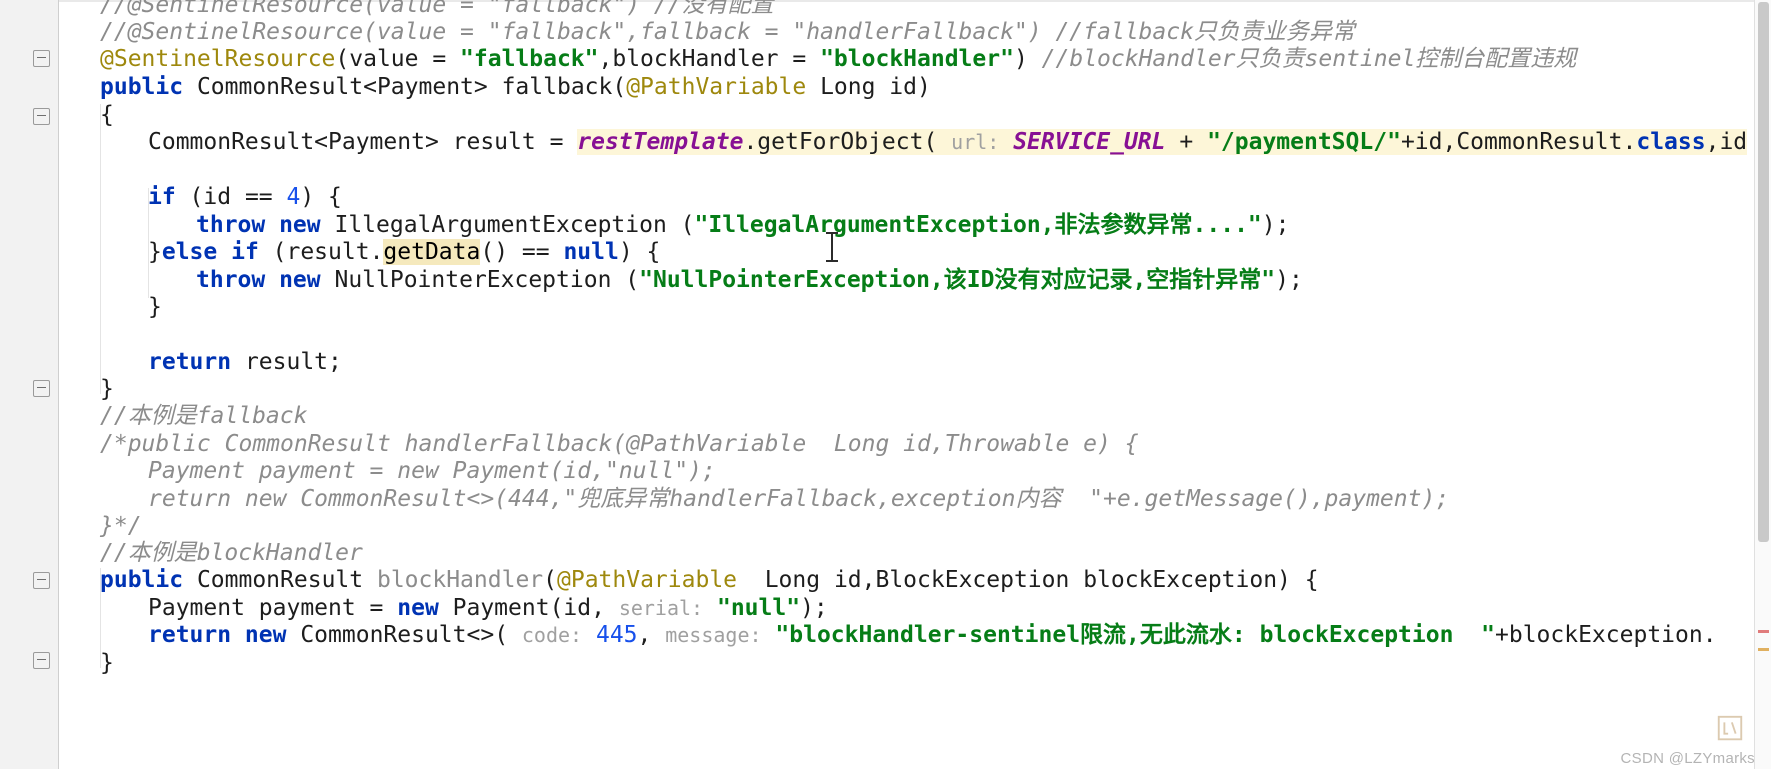 The height and width of the screenshot is (773, 1771). Describe the element at coordinates (58, 386) in the screenshot. I see `gutter-separator` at that location.